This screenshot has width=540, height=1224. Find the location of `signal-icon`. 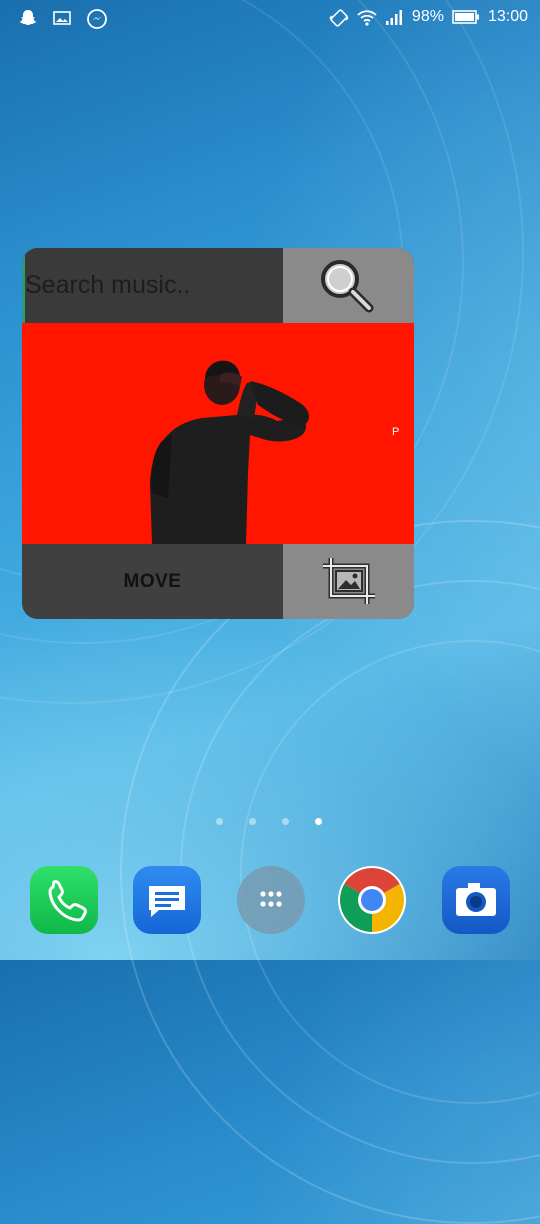

signal-icon is located at coordinates (394, 17).